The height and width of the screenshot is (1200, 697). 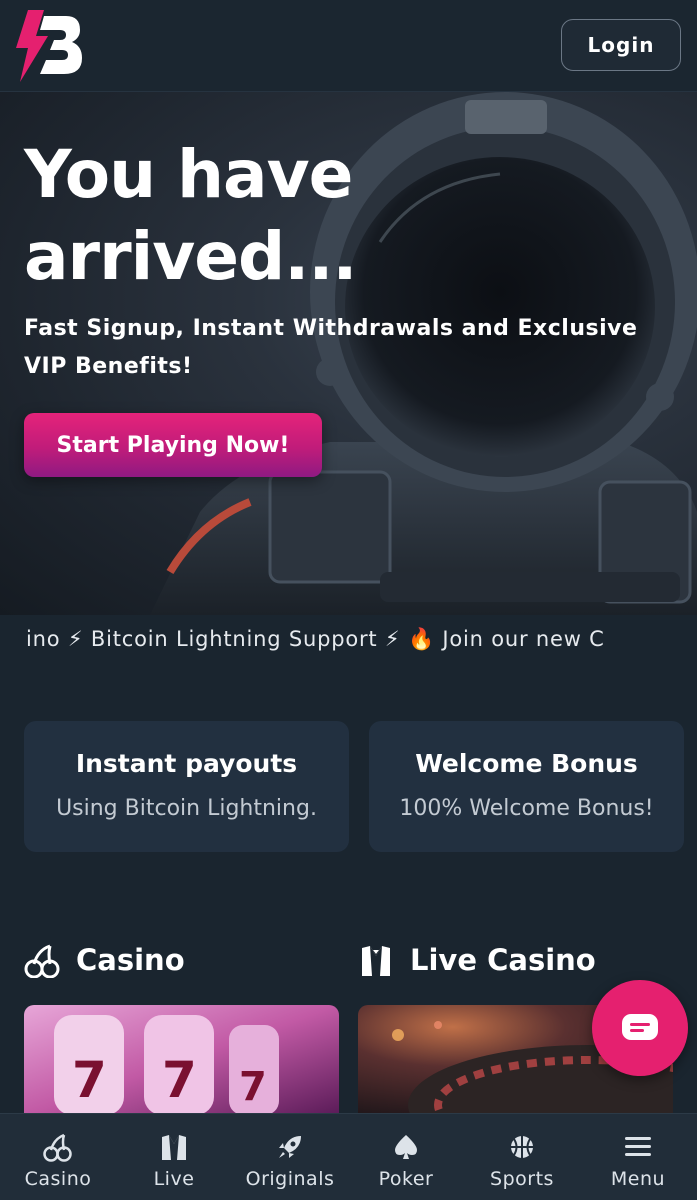 I want to click on bolt-b-logo, so click(x=49, y=46).